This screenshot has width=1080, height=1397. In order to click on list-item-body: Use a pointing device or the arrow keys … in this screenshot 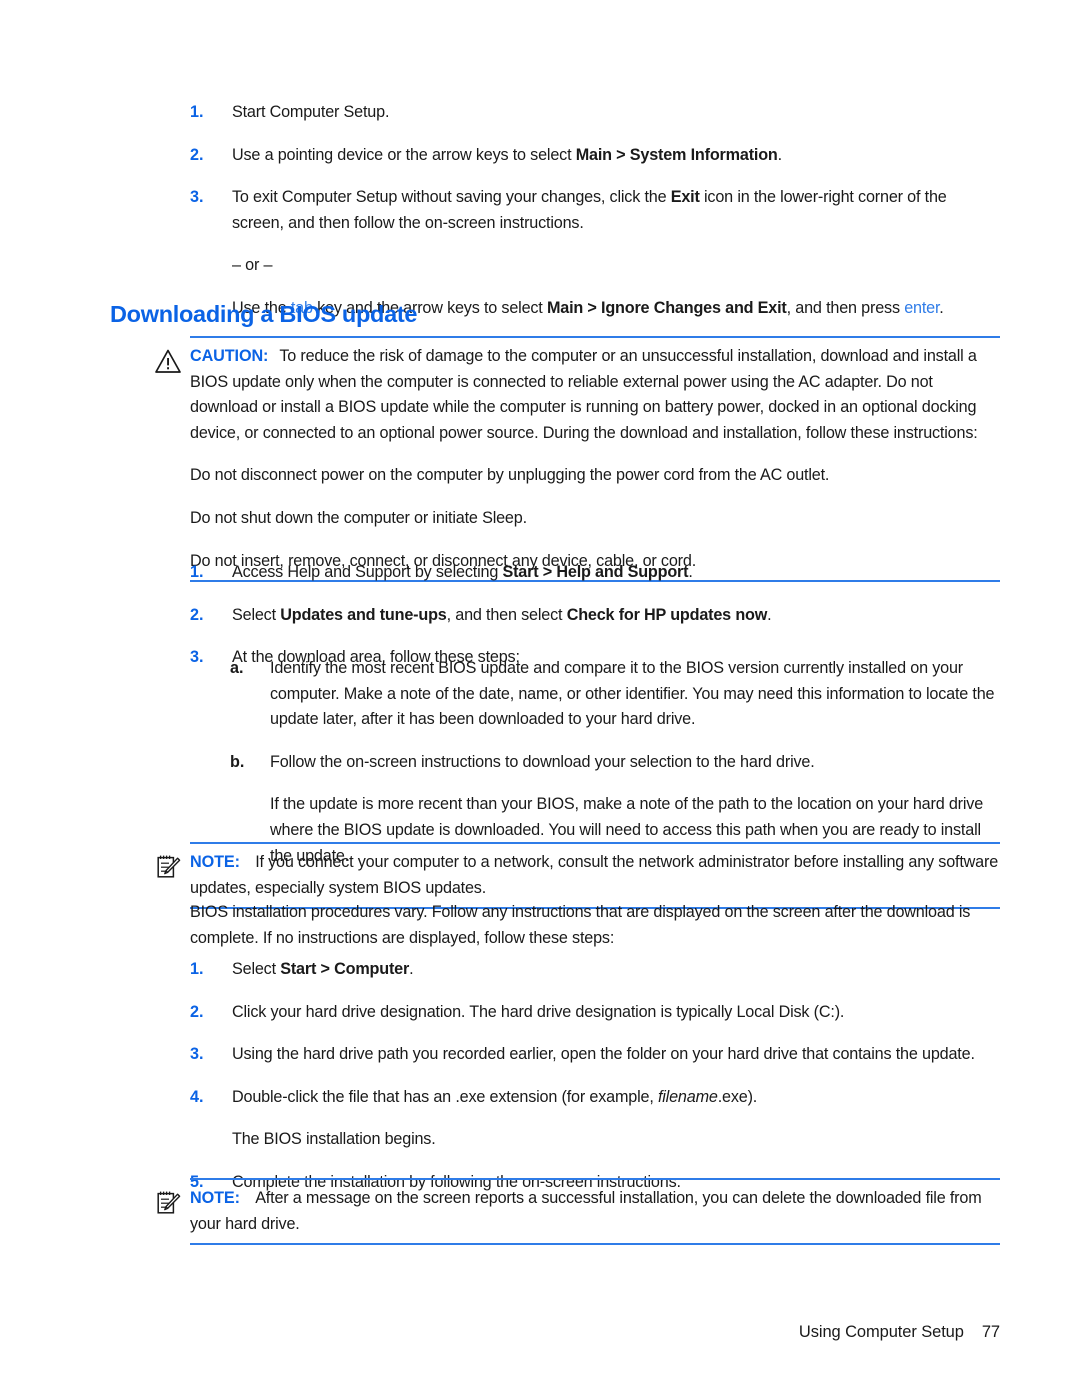, I will do `click(616, 156)`.